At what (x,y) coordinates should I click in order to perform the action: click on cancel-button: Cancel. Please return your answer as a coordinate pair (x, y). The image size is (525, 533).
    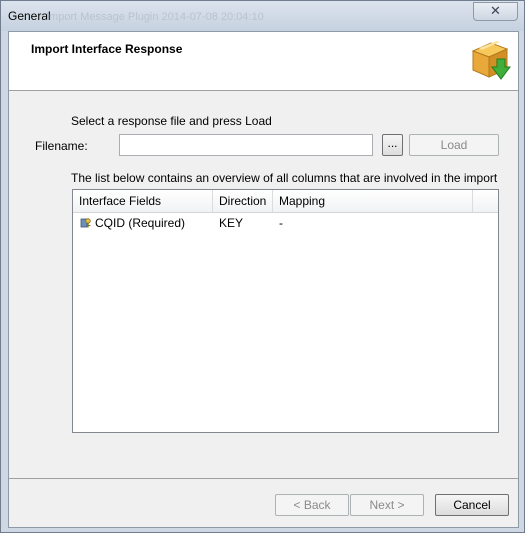
    Looking at the image, I should click on (472, 505).